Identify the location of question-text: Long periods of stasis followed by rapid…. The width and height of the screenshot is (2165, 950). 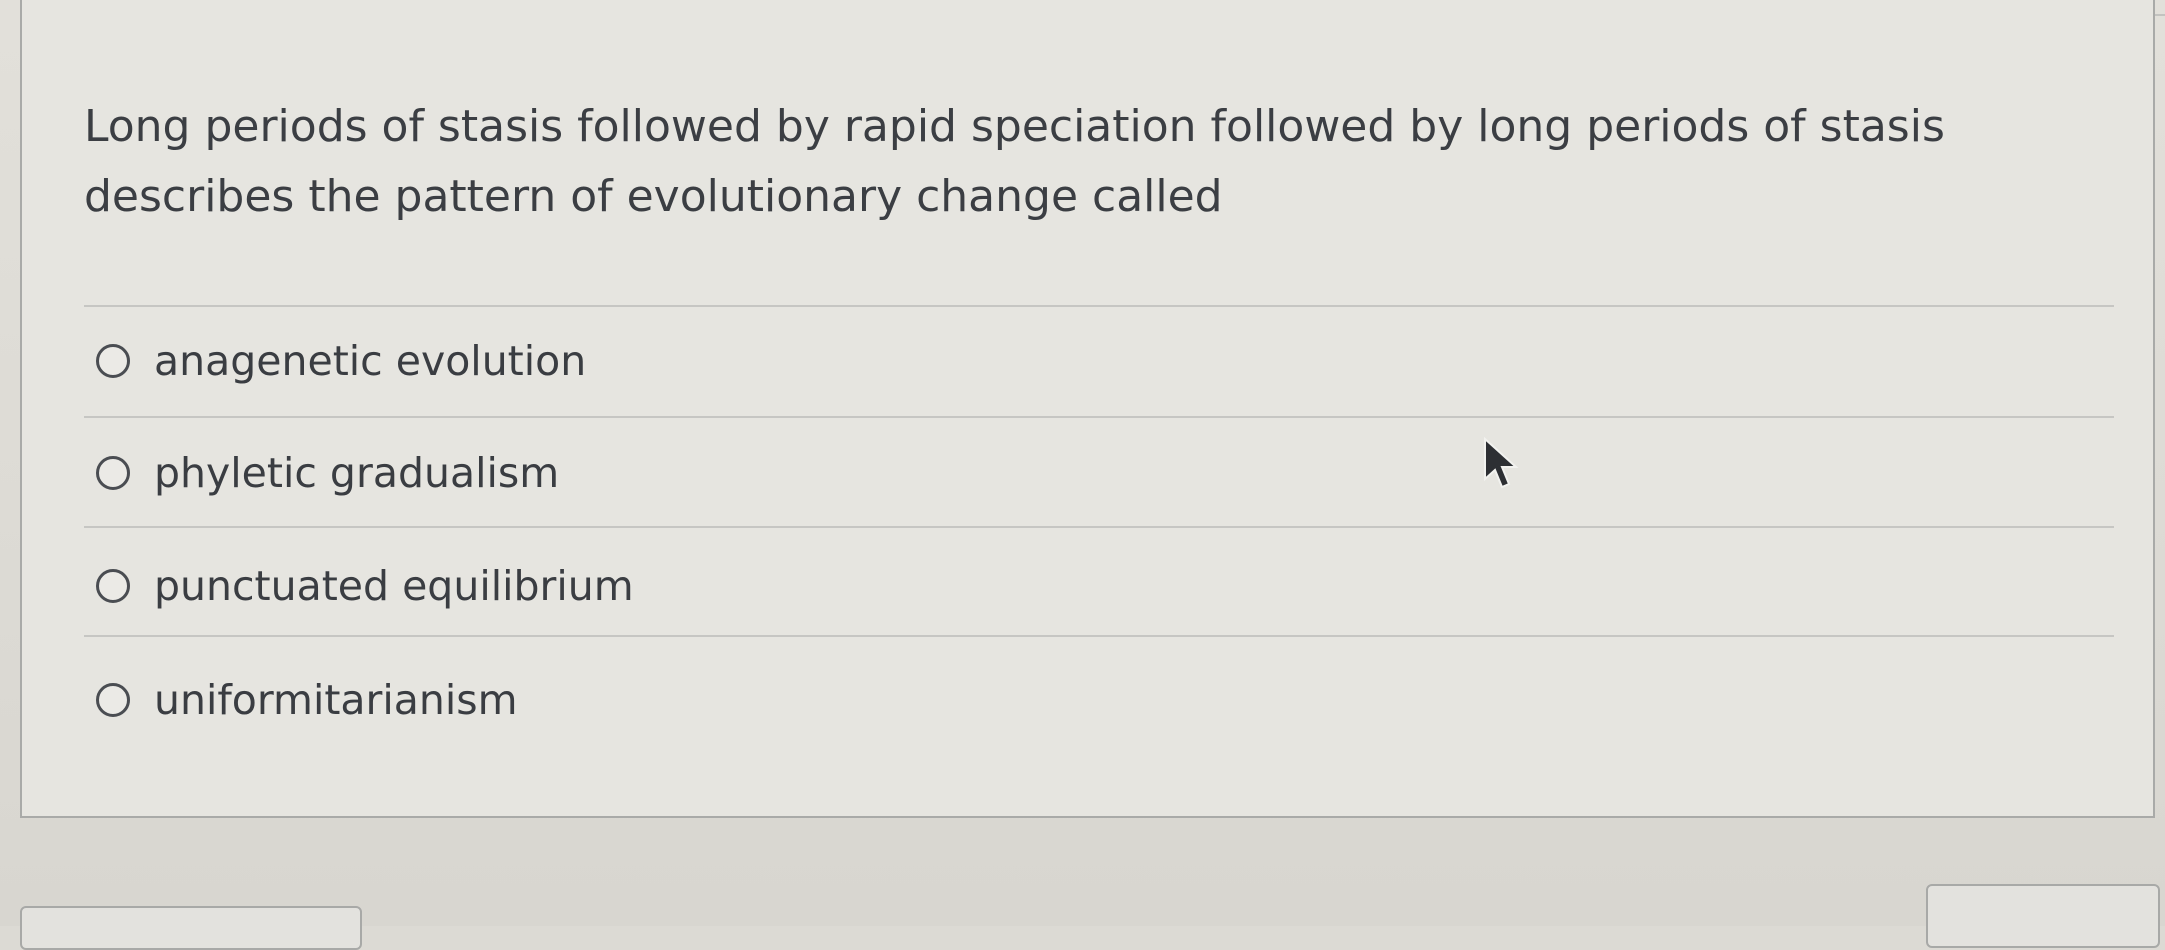
(1014, 161).